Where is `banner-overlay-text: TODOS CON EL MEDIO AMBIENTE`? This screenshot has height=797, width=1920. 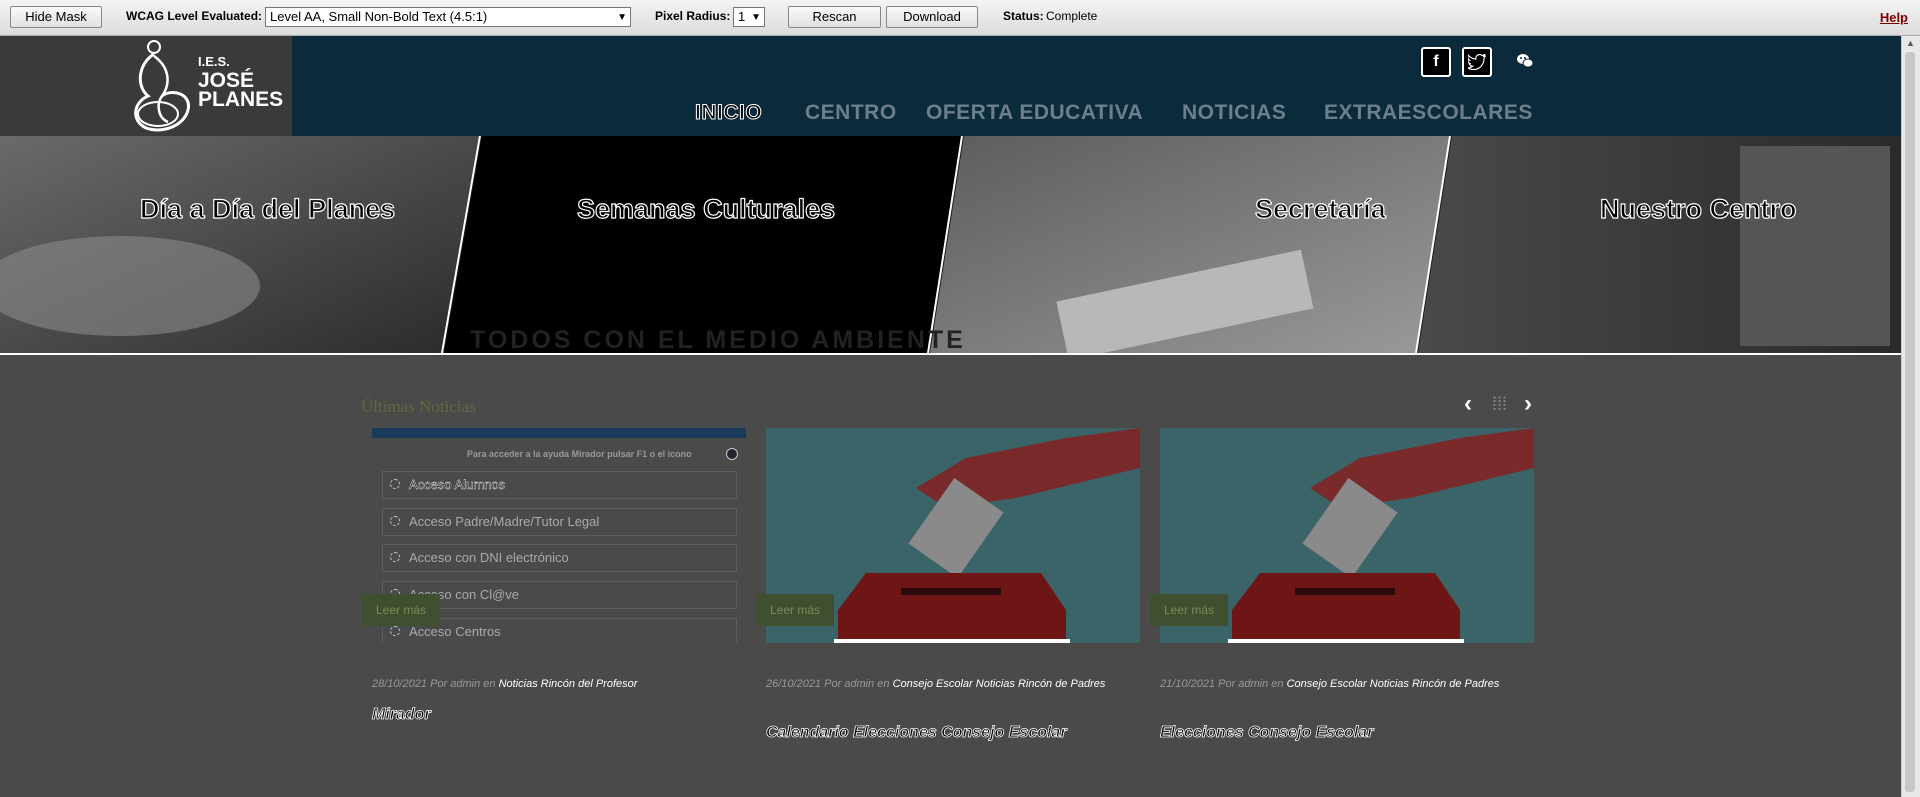 banner-overlay-text: TODOS CON EL MEDIO AMBIENTE is located at coordinates (718, 340).